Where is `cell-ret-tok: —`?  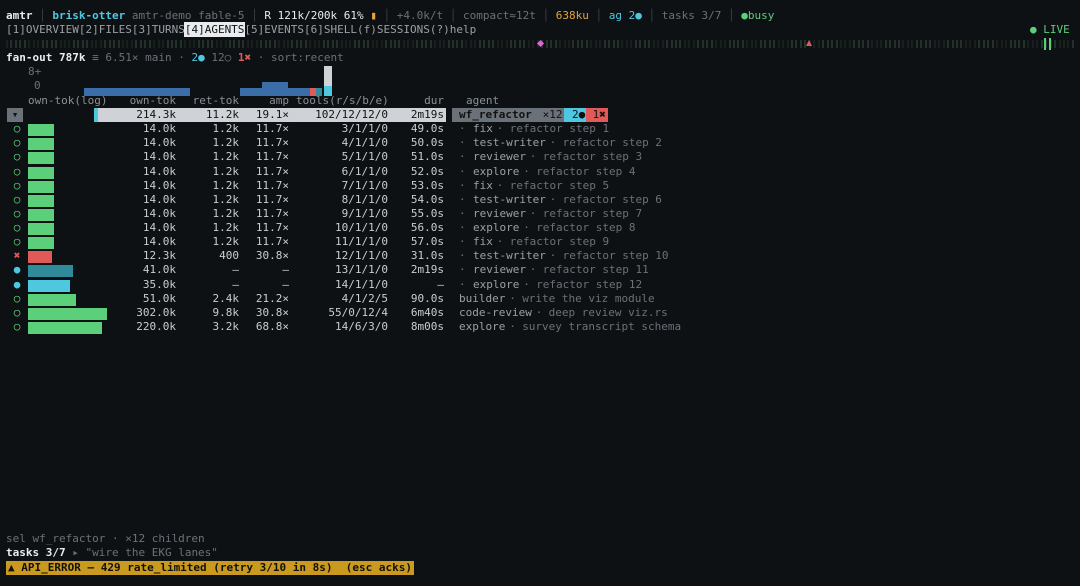
cell-ret-tok: — is located at coordinates (235, 270).